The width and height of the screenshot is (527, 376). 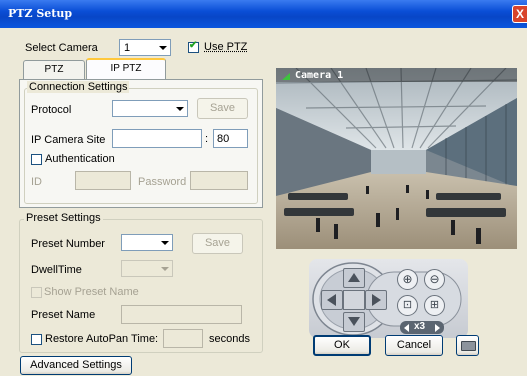 I want to click on preset-number-label: Preset Number, so click(x=68, y=244).